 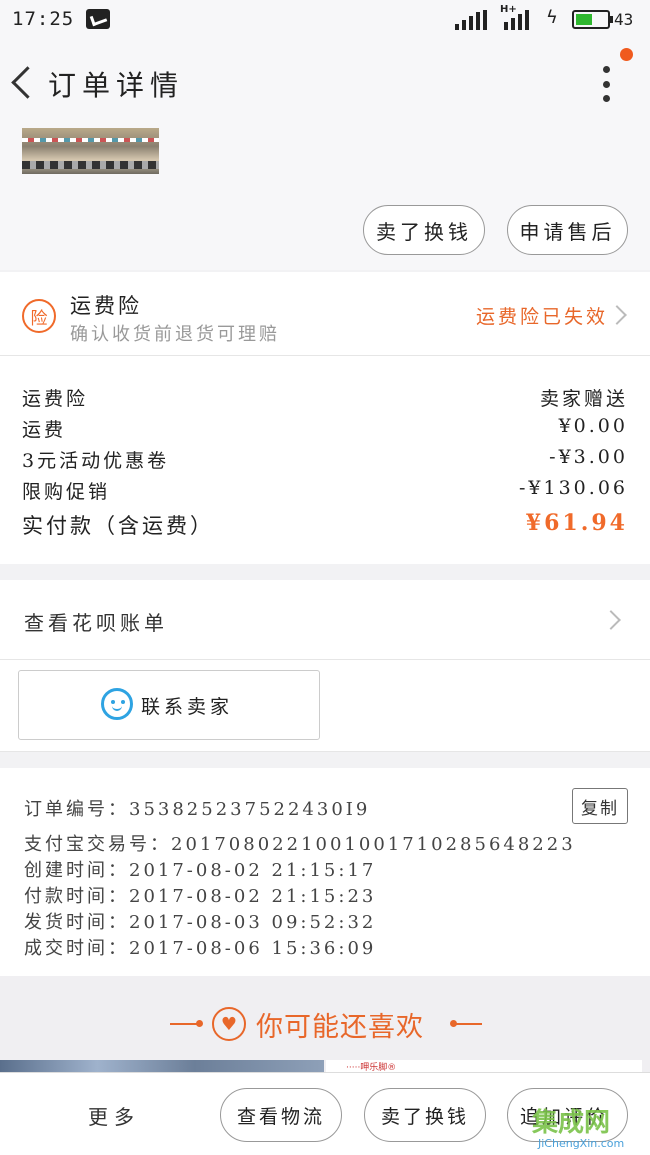 I want to click on notification-dot, so click(x=626, y=54).